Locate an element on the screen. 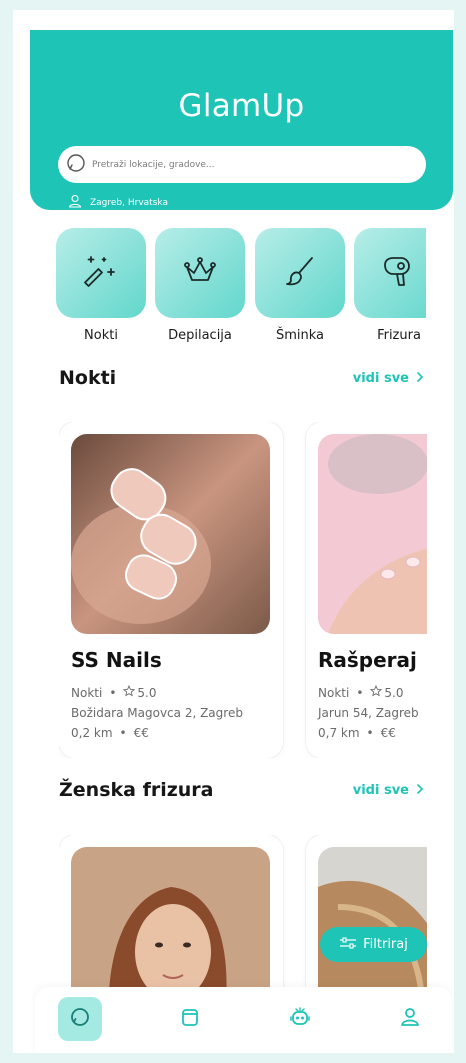 This screenshot has width=466, height=1063. magic-wand-icon is located at coordinates (101, 273).